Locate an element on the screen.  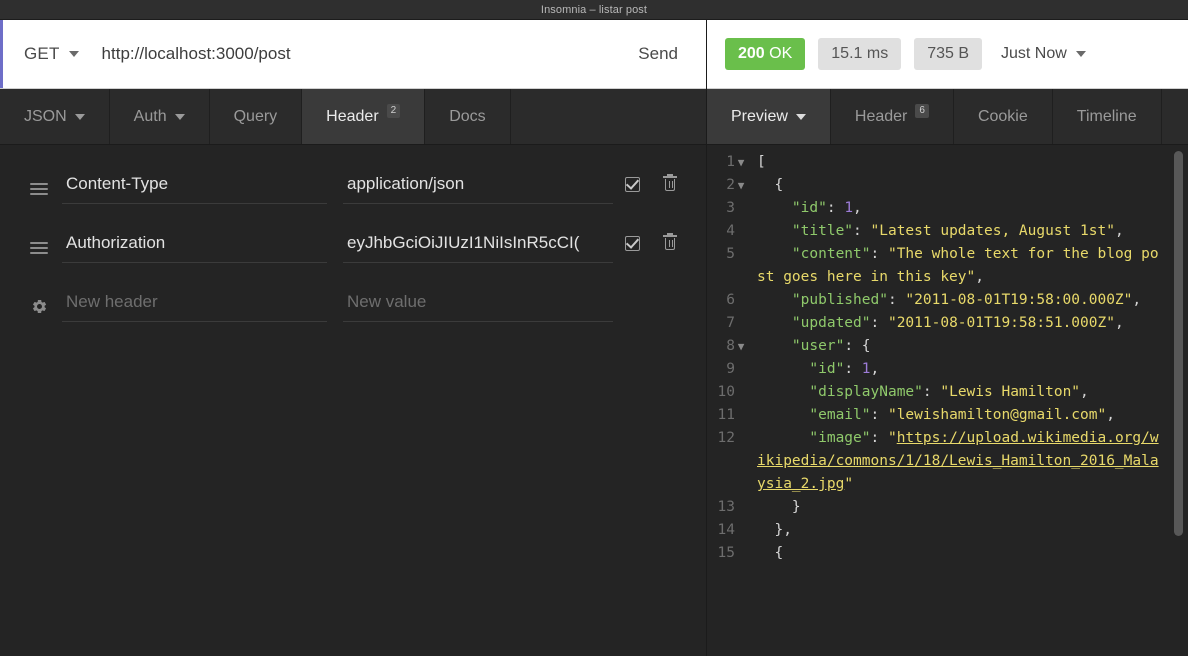
json-token-k: "content" is located at coordinates (814, 254).